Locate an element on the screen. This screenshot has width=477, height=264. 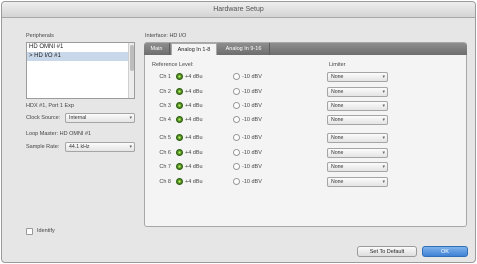
radio-plus4-ch3 is located at coordinates (179, 105).